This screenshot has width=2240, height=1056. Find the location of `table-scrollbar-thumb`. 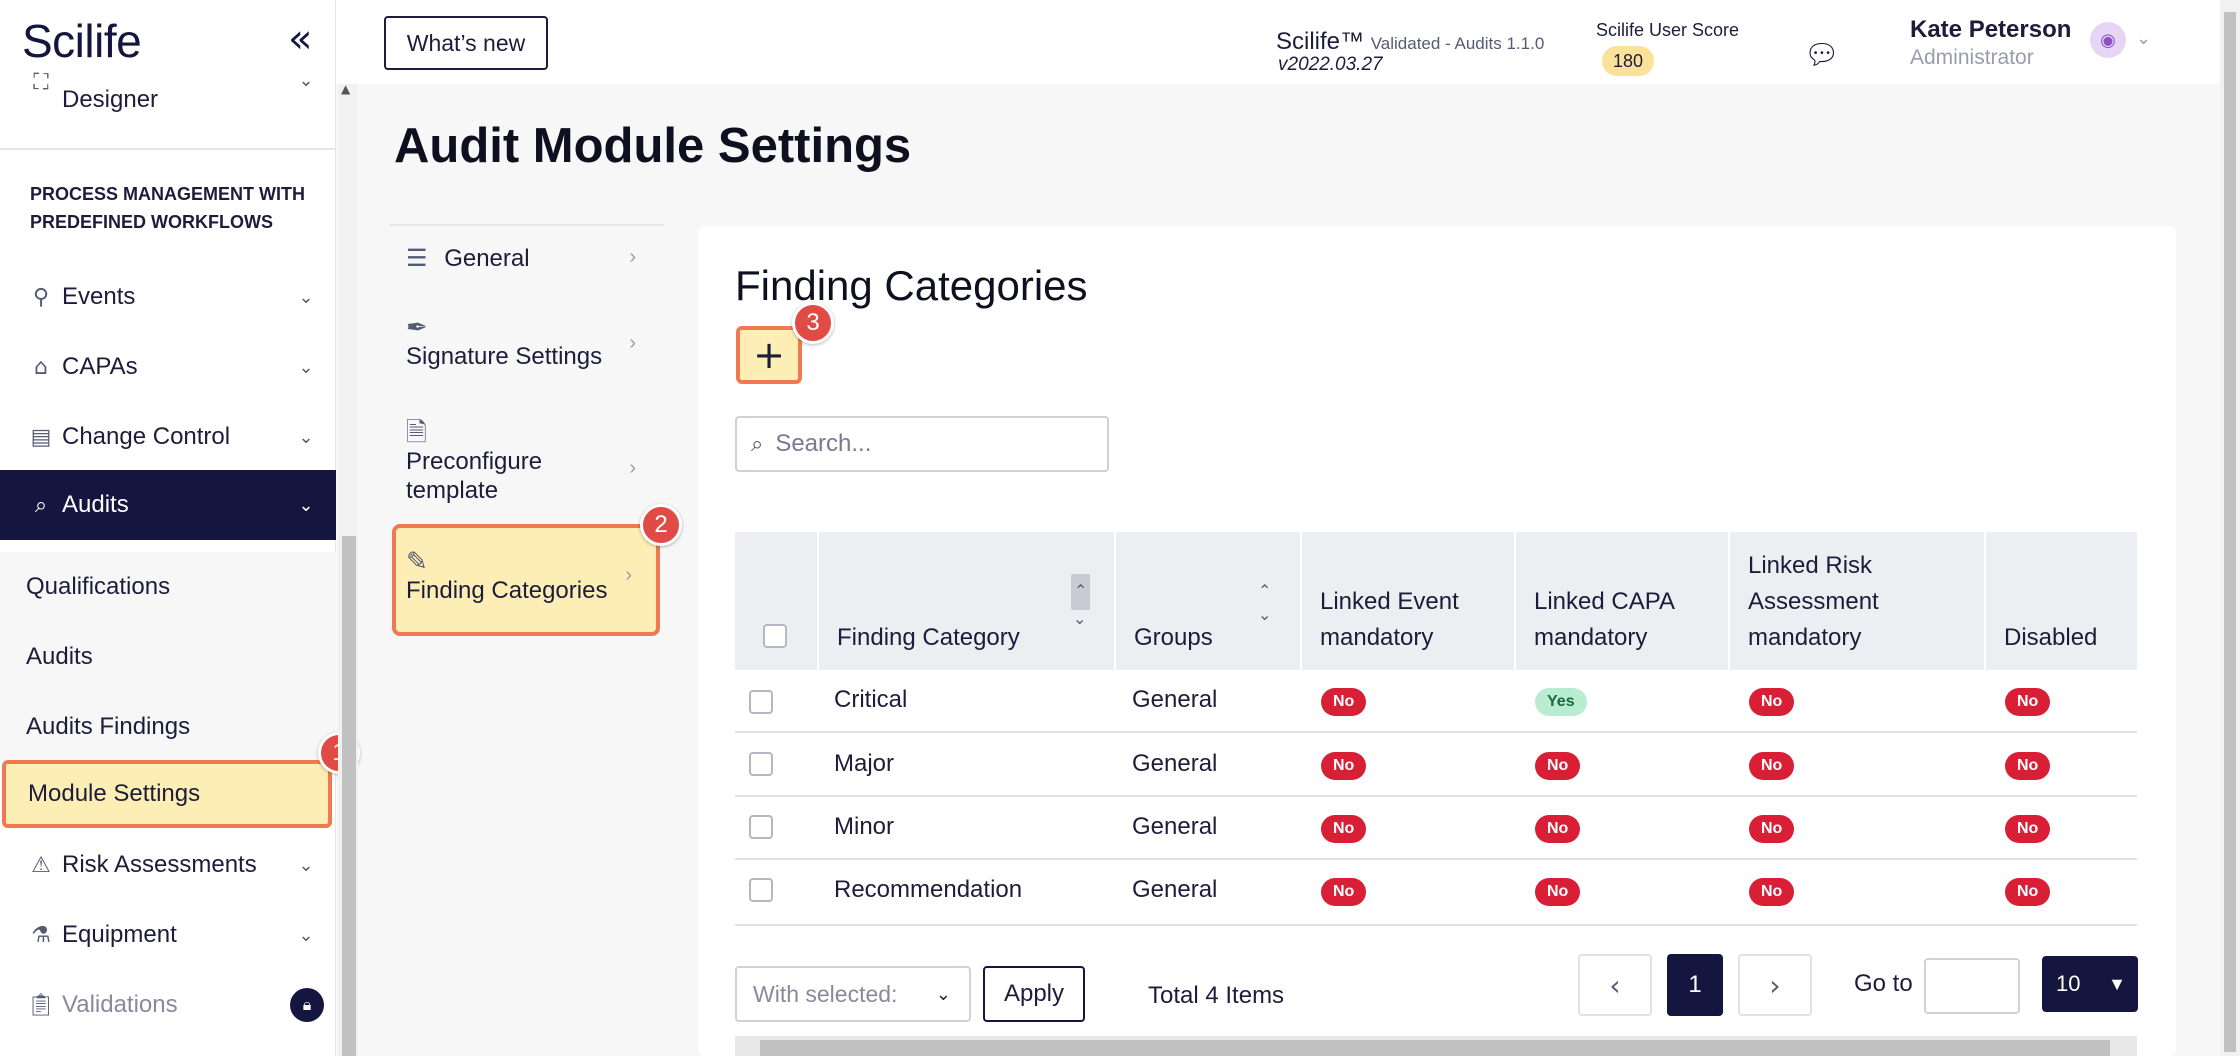

table-scrollbar-thumb is located at coordinates (1435, 1048).